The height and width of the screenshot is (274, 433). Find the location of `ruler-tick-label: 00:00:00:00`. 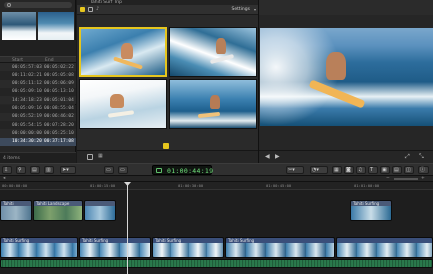

ruler-tick-label: 00:00:00:00 is located at coordinates (15, 185).